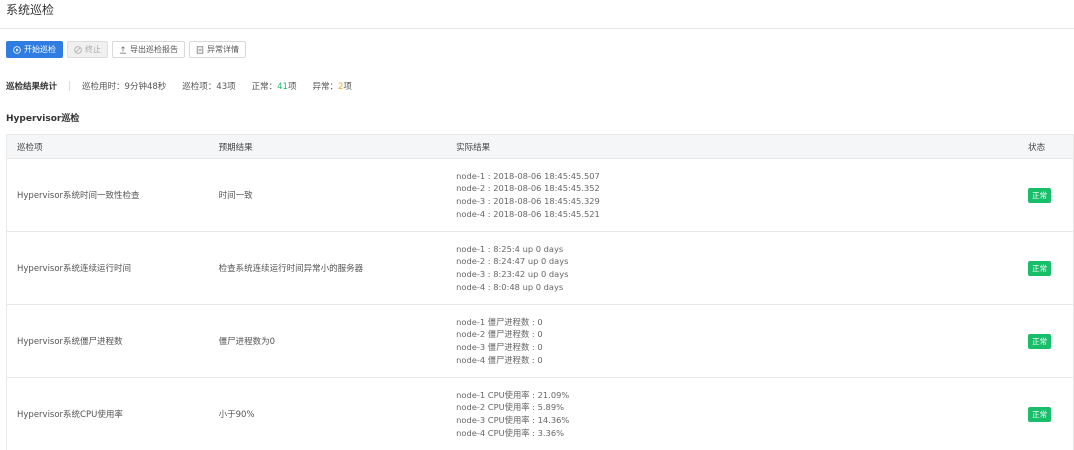 This screenshot has height=450, width=1074. I want to click on actual-line: node-2 : 8:24:47 up 0 days, so click(512, 261).